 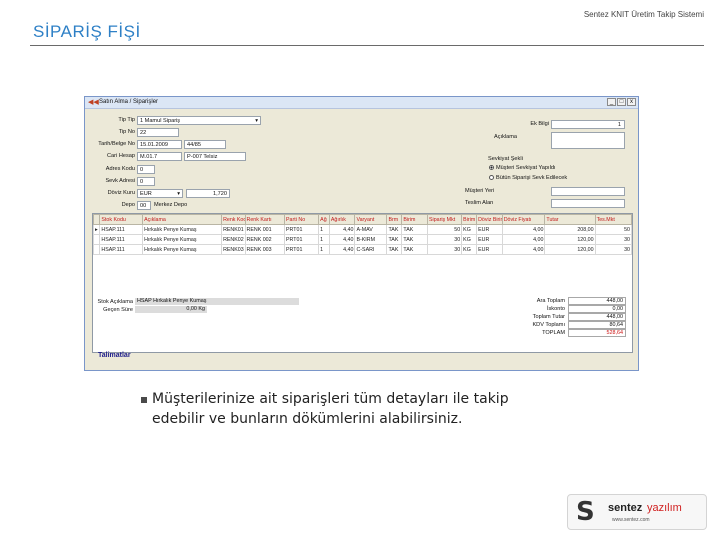 What do you see at coordinates (394, 219) in the screenshot?
I see `grid-column-header: Brm` at bounding box center [394, 219].